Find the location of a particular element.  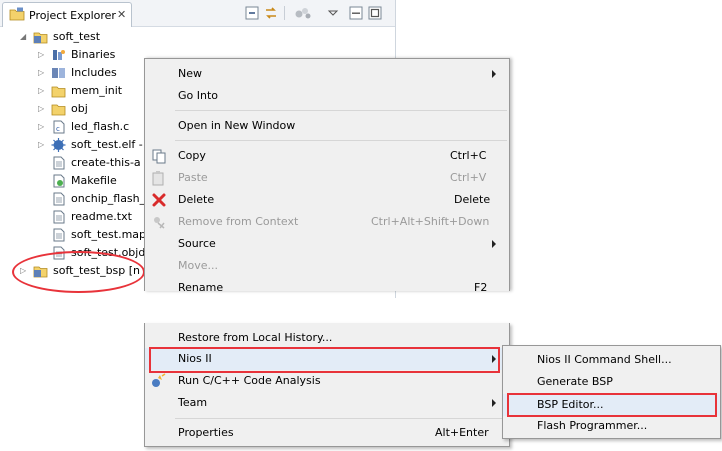

binaries-icon is located at coordinates (59, 55).